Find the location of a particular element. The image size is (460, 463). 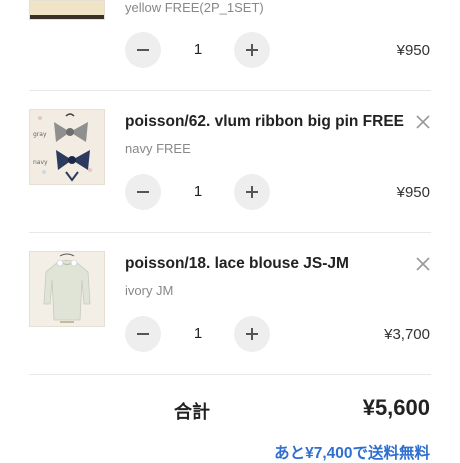

total-label: 合計 is located at coordinates (192, 412).